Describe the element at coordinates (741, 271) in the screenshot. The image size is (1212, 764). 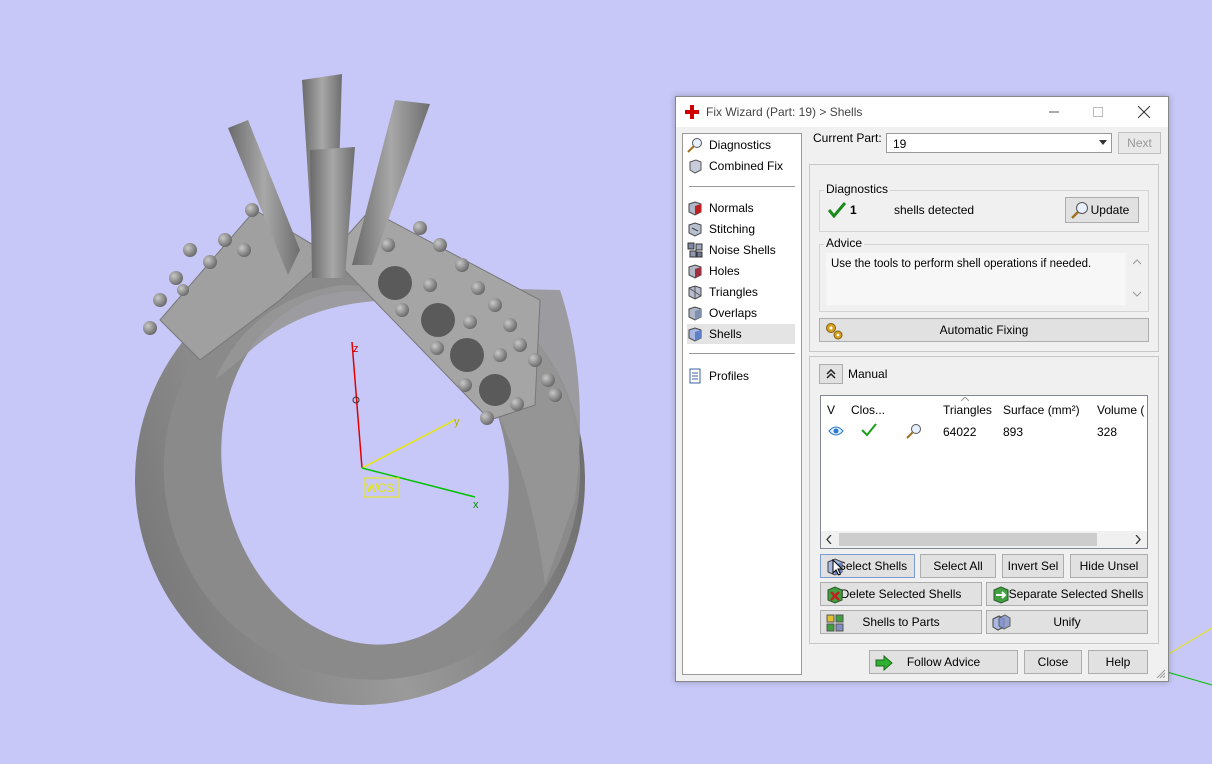
I see `nav-item-holes: Holes` at that location.